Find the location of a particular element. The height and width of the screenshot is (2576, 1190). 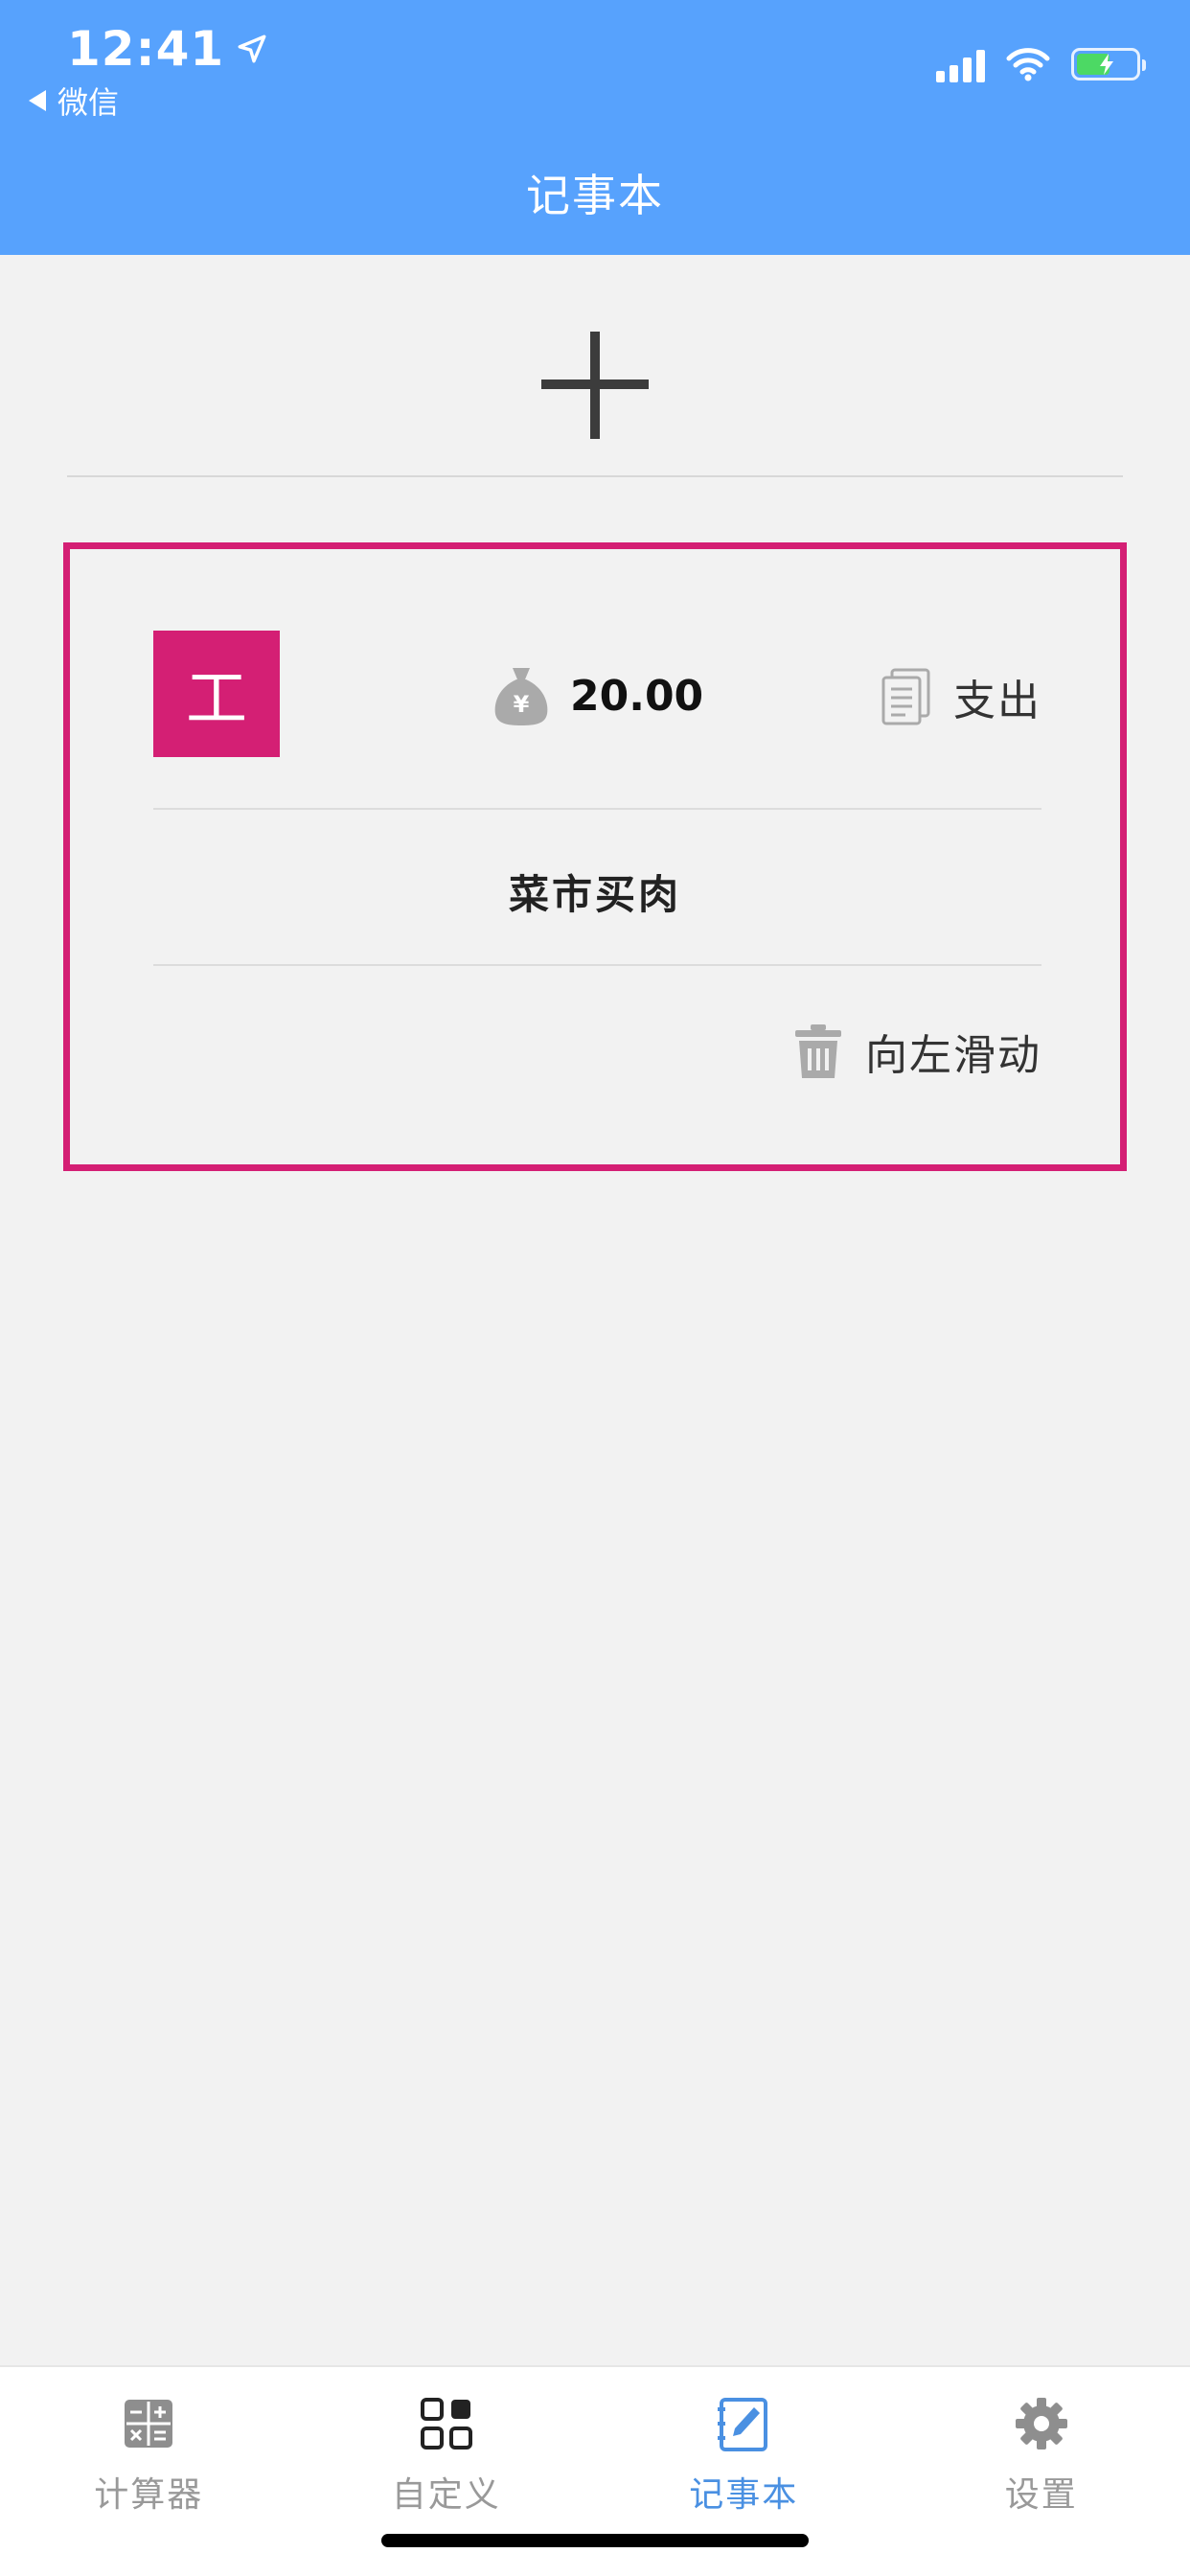

grid-icon is located at coordinates (446, 2424).